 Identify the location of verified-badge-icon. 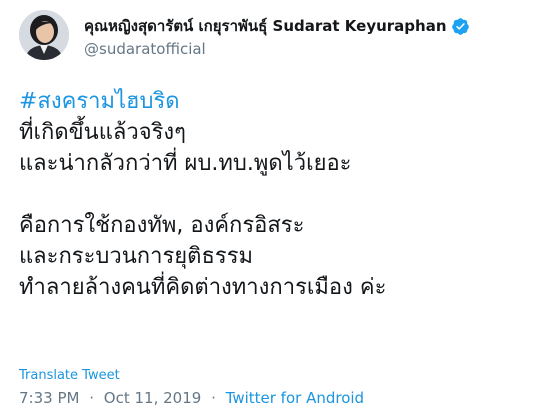
(460, 26).